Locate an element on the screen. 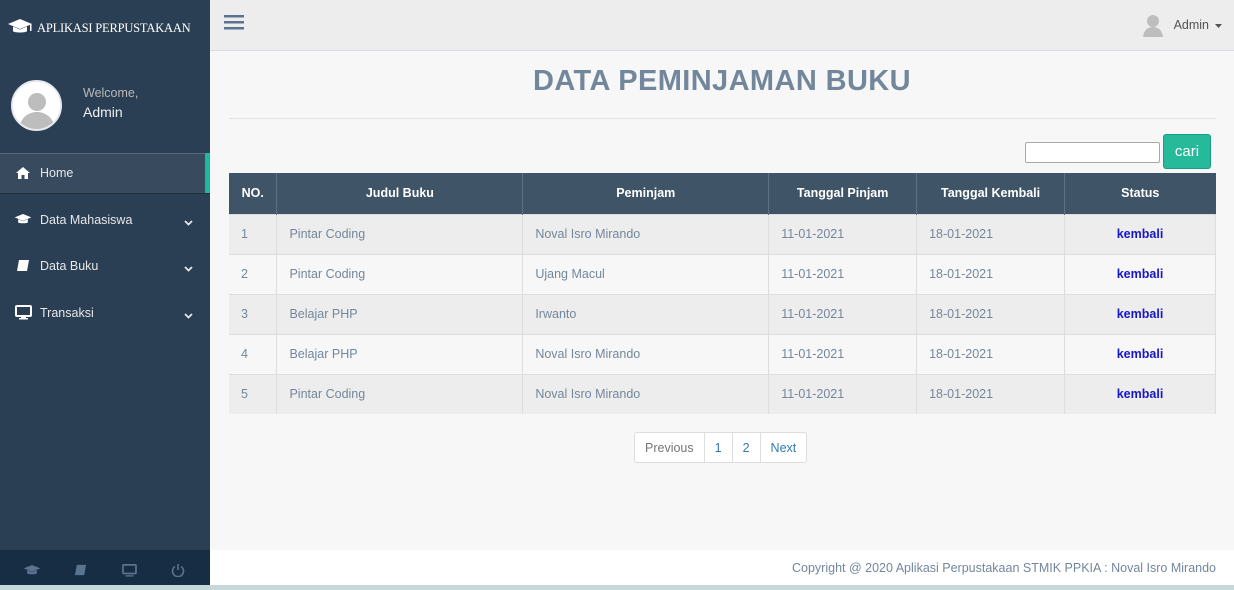  table-cell: 2 is located at coordinates (253, 273).